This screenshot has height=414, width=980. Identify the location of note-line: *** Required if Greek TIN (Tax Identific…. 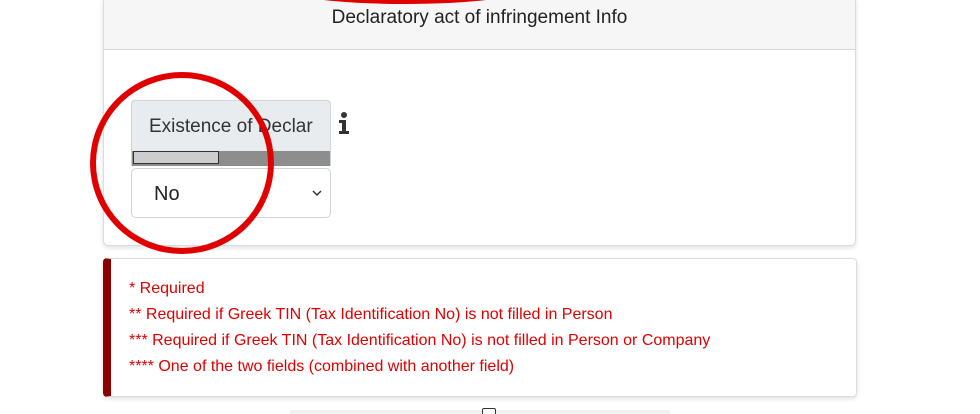
(420, 340).